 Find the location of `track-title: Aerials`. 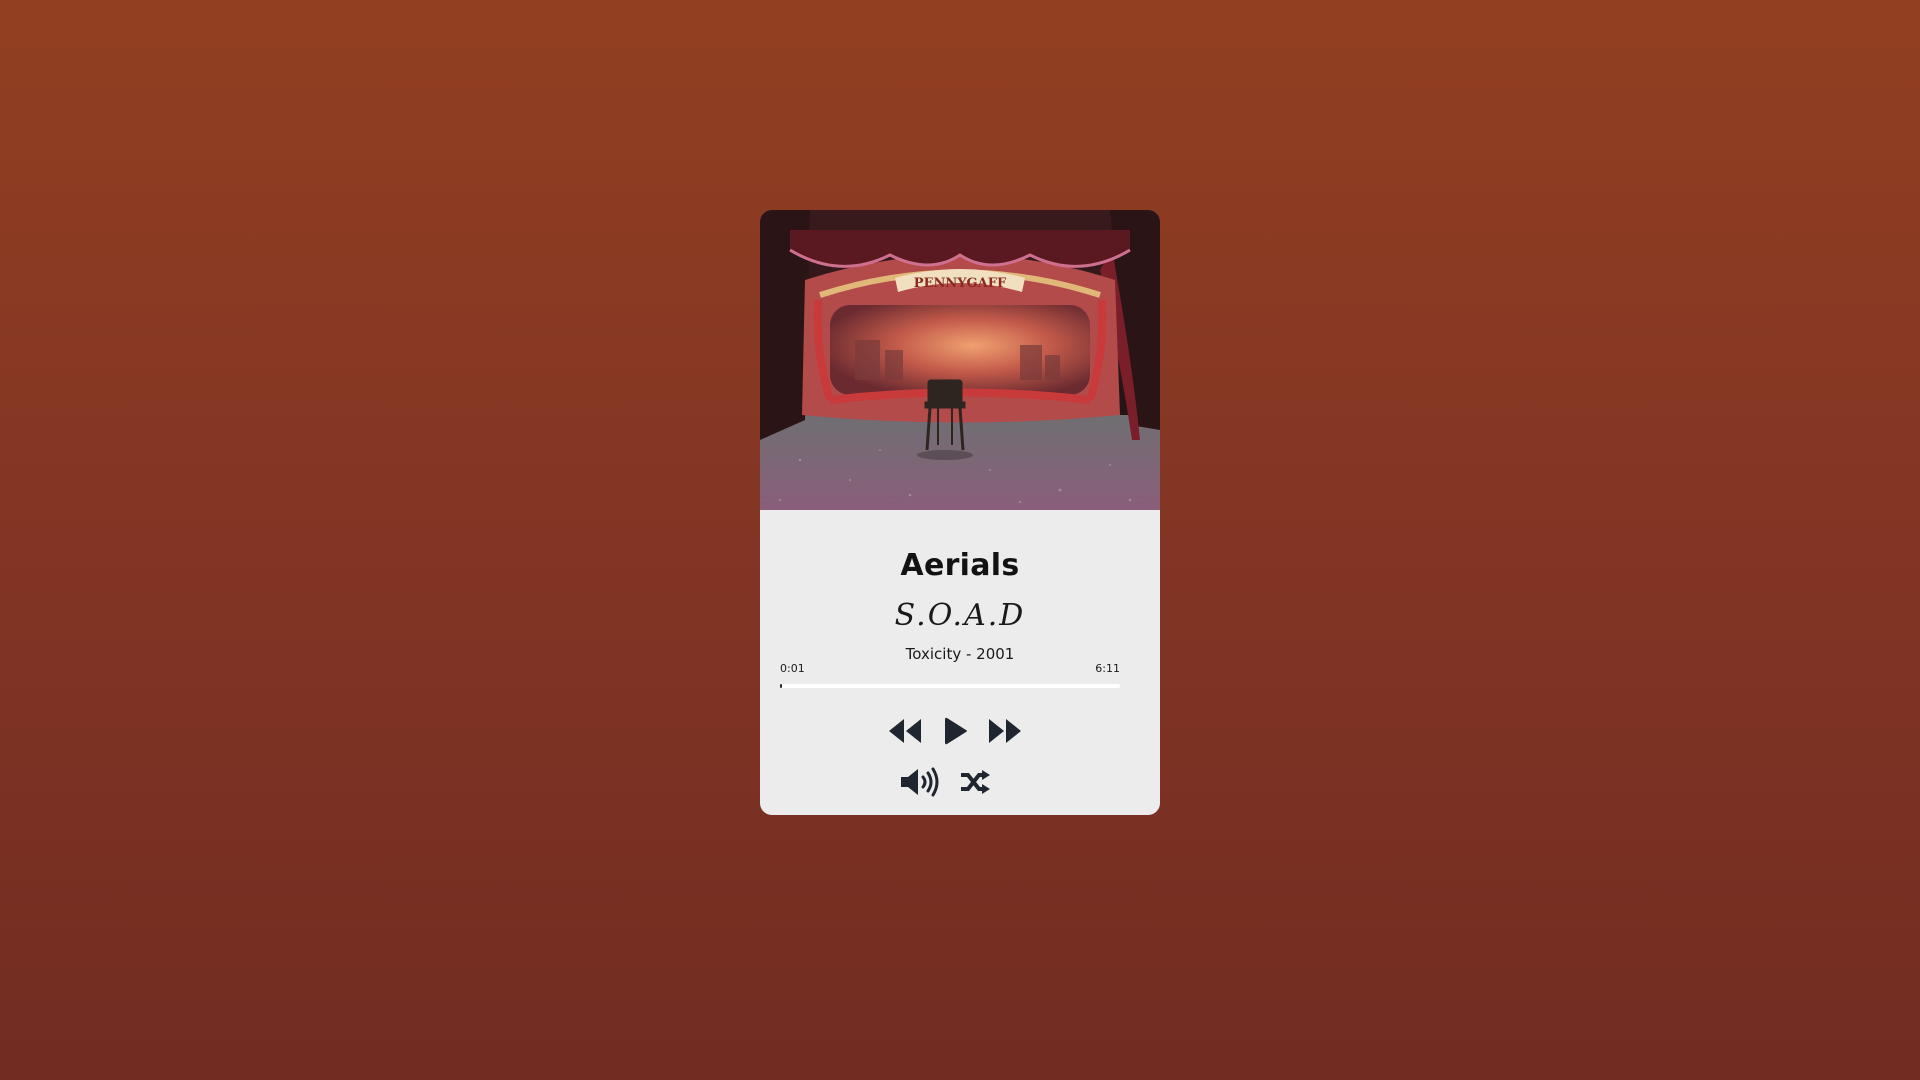

track-title: Aerials is located at coordinates (960, 565).